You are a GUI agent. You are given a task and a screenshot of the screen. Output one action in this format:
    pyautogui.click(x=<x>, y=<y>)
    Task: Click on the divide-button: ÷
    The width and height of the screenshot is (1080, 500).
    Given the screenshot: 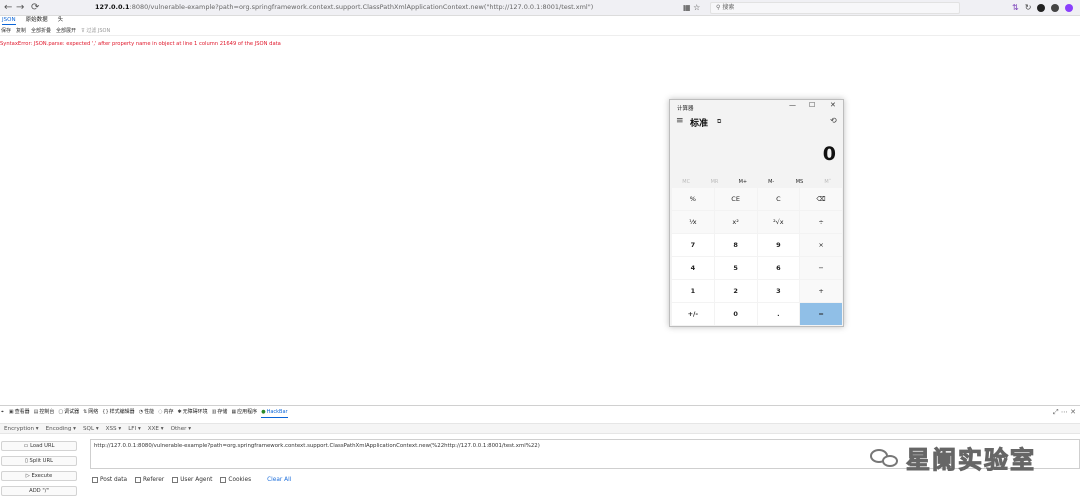 What is the action you would take?
    pyautogui.click(x=821, y=222)
    